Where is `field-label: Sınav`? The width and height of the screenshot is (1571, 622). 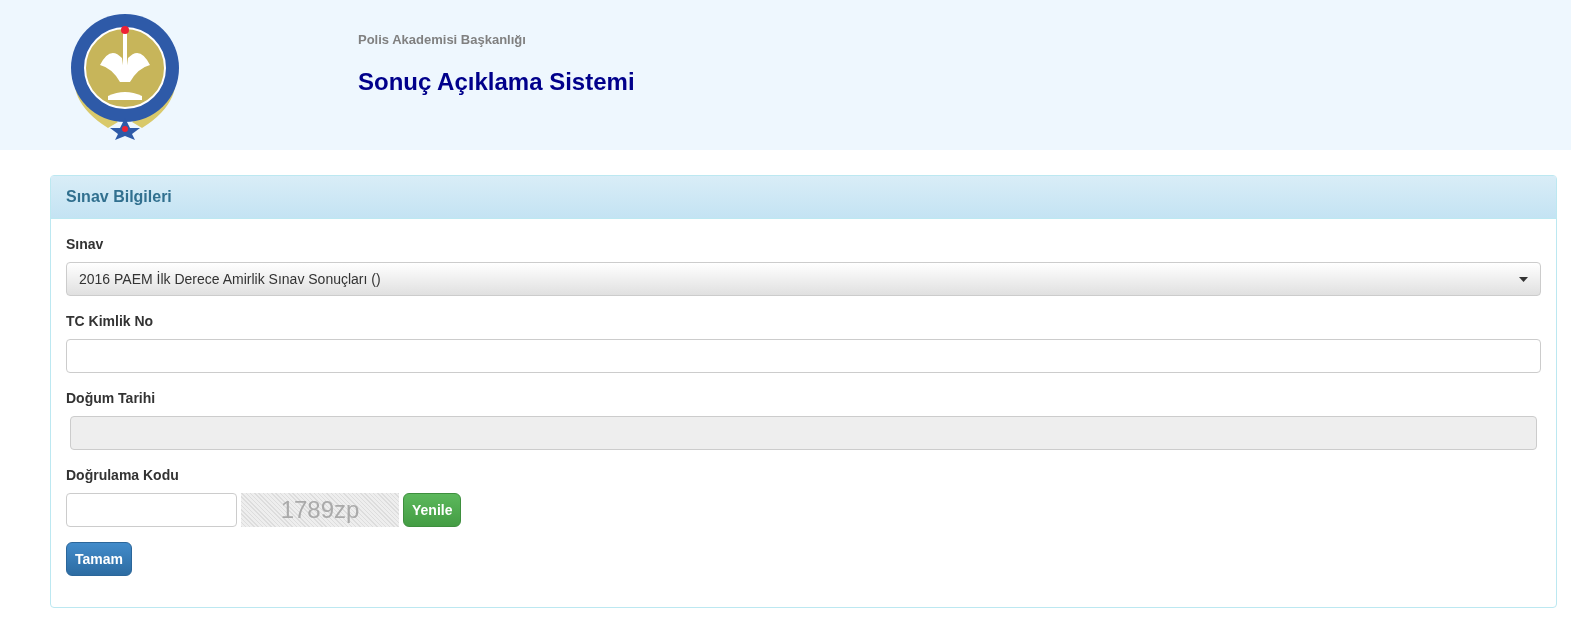
field-label: Sınav is located at coordinates (85, 244).